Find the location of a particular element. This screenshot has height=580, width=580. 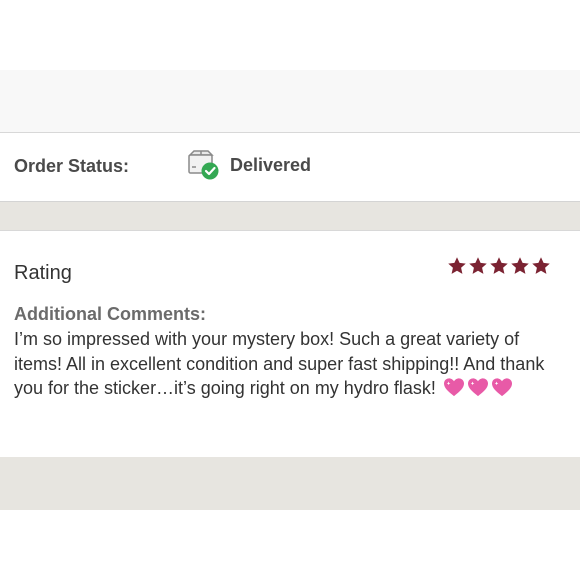

footer-band is located at coordinates (290, 483).